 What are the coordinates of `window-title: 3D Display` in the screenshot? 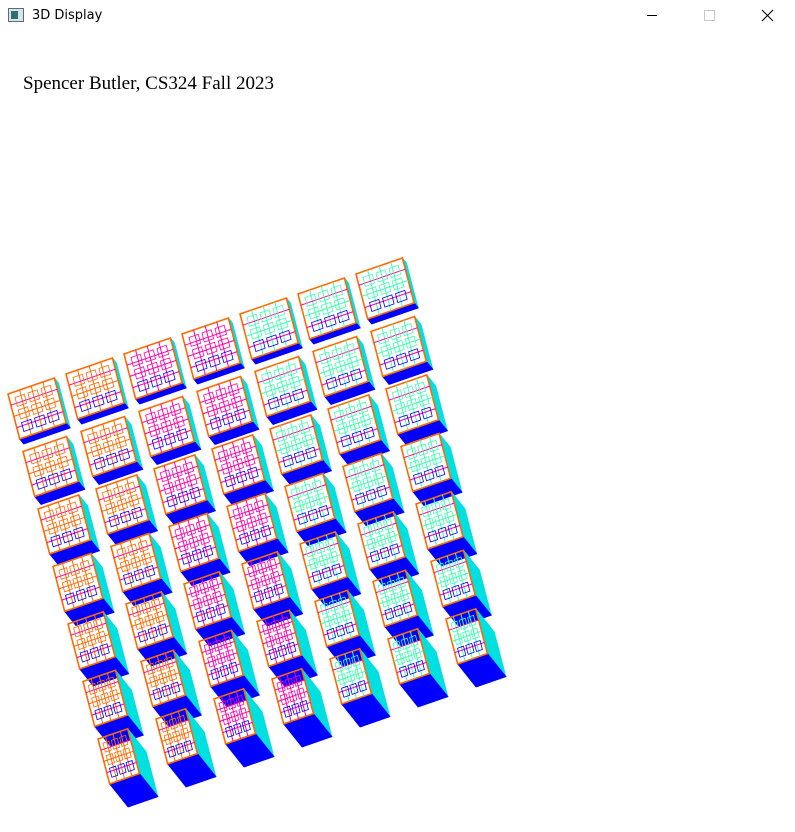 It's located at (67, 15).